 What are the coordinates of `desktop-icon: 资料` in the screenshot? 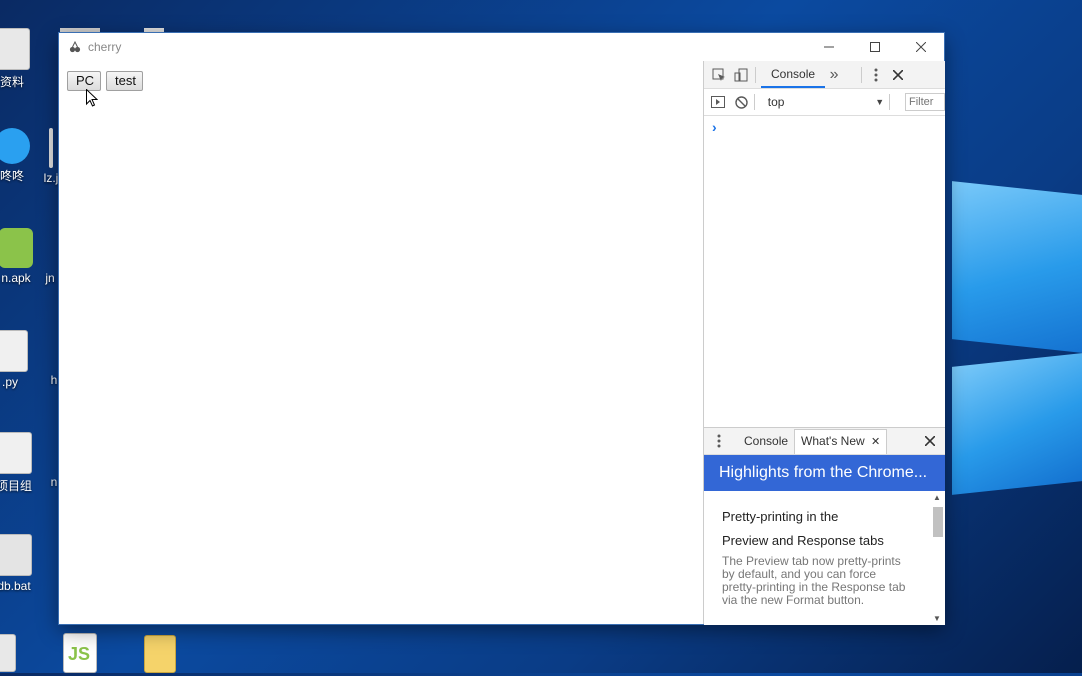 It's located at (21, 59).